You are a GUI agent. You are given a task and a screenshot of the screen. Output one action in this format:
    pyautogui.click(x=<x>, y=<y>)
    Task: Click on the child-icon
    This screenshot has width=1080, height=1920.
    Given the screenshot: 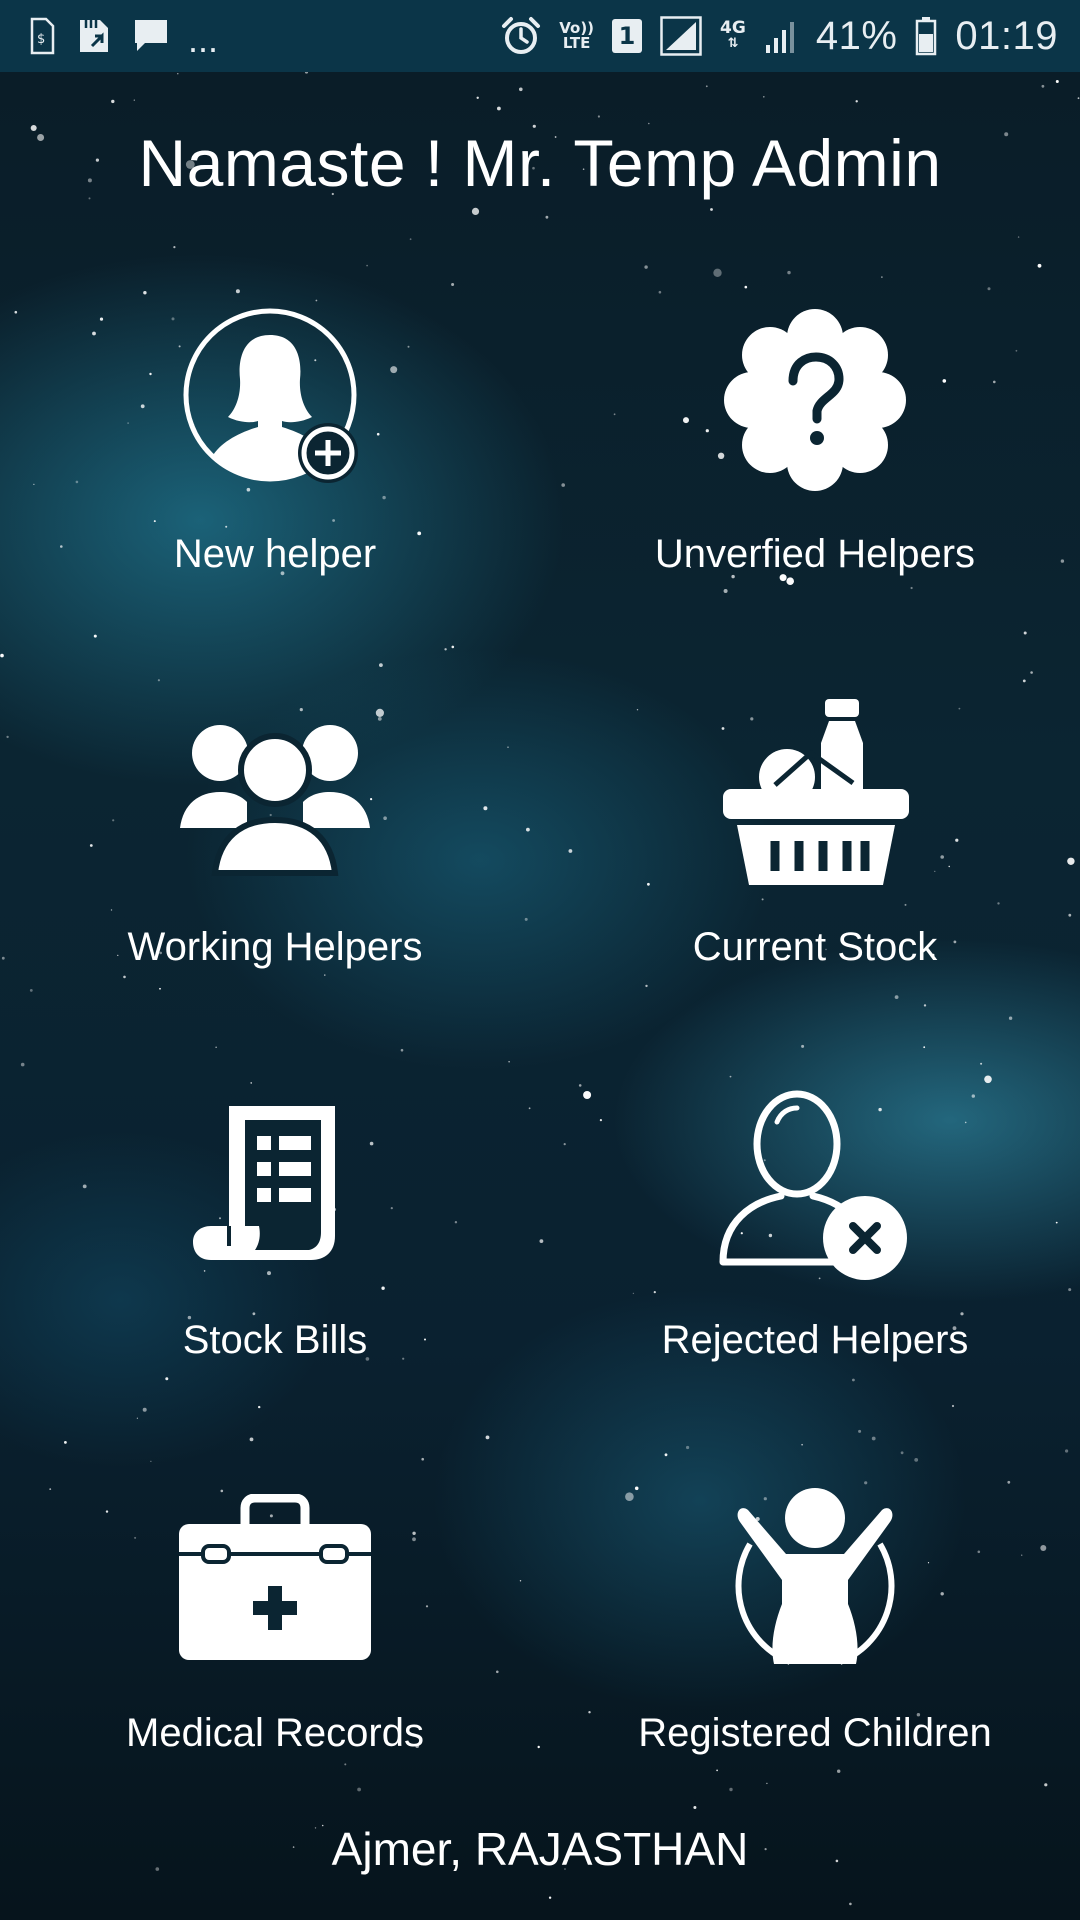 What is the action you would take?
    pyautogui.click(x=815, y=1579)
    